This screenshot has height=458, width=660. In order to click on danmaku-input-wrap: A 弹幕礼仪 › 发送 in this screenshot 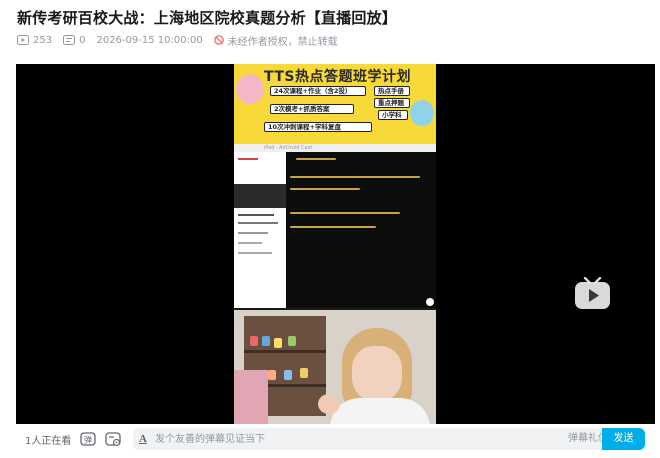, I will do `click(389, 439)`.